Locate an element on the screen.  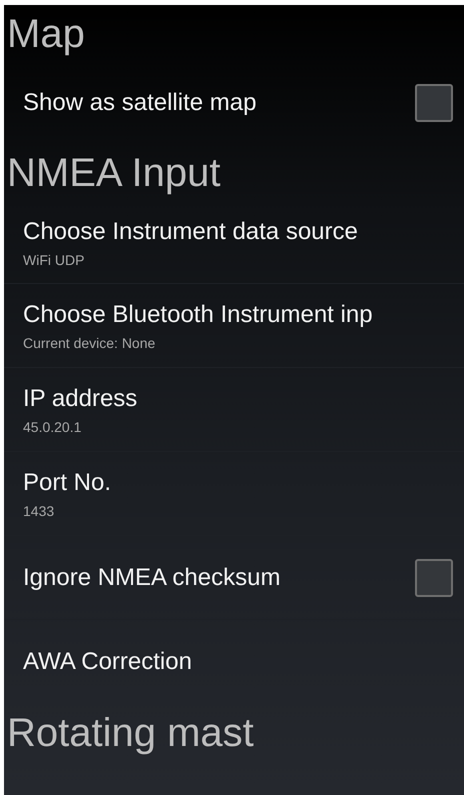
preference-title: Ignore NMEA checksum is located at coordinates (152, 578).